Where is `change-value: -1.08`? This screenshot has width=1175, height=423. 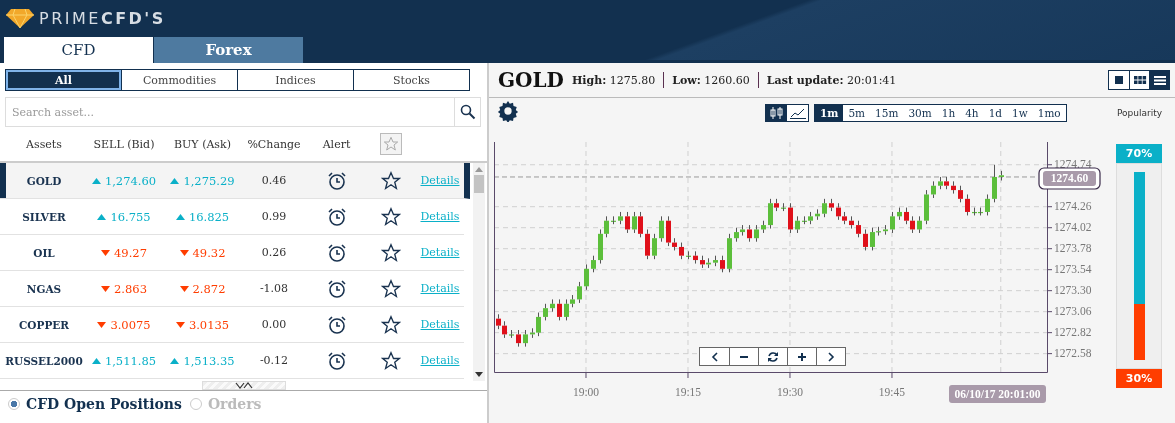 change-value: -1.08 is located at coordinates (274, 288).